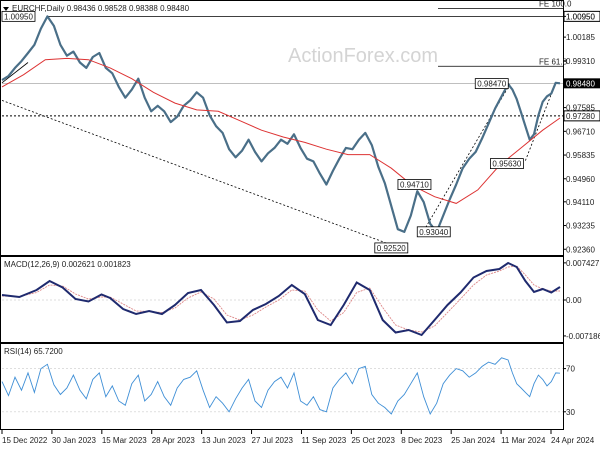 Image resolution: width=600 pixels, height=450 pixels. What do you see at coordinates (33, 351) in the screenshot?
I see `rsi-panel-title: RSI(14) 65.7200` at bounding box center [33, 351].